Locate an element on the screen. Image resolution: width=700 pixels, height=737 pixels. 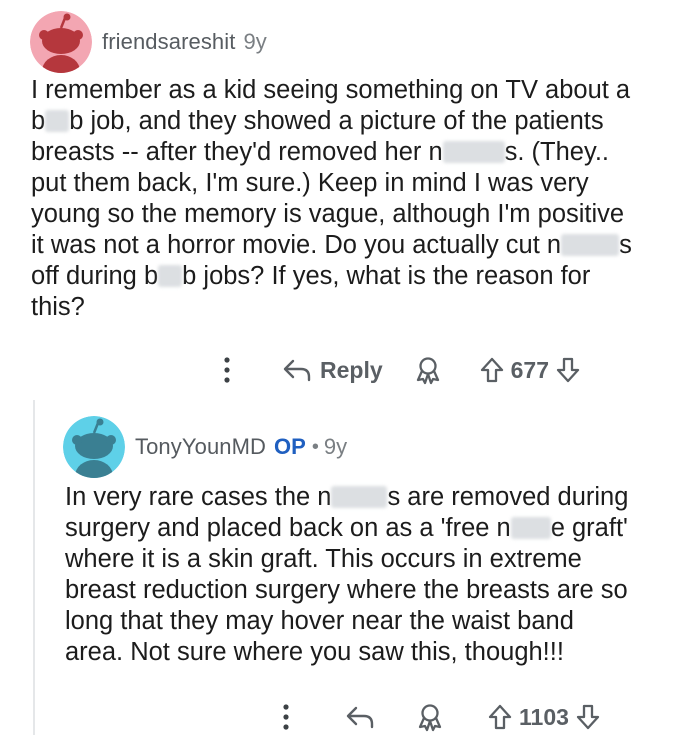
vote-controls: 1103 is located at coordinates (544, 717).